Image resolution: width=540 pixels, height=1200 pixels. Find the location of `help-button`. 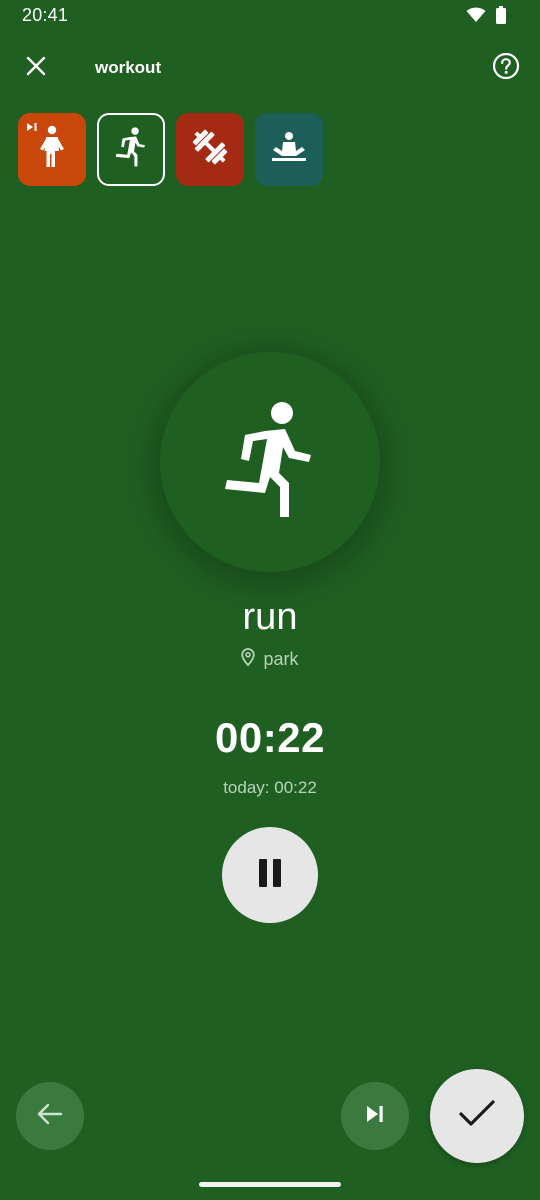

help-button is located at coordinates (506, 68).